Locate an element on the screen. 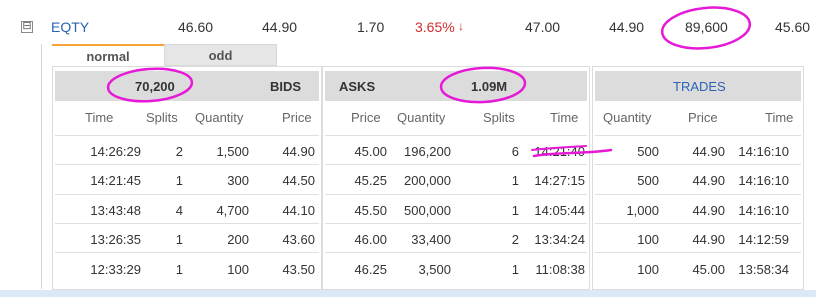 The height and width of the screenshot is (297, 816). trades-col-price: Price is located at coordinates (703, 117).